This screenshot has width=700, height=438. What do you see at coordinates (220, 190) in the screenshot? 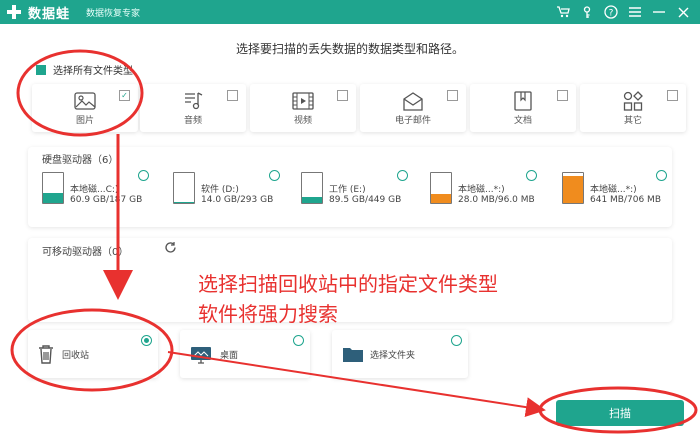
I see `drive-name: 软件 (D:)` at bounding box center [220, 190].